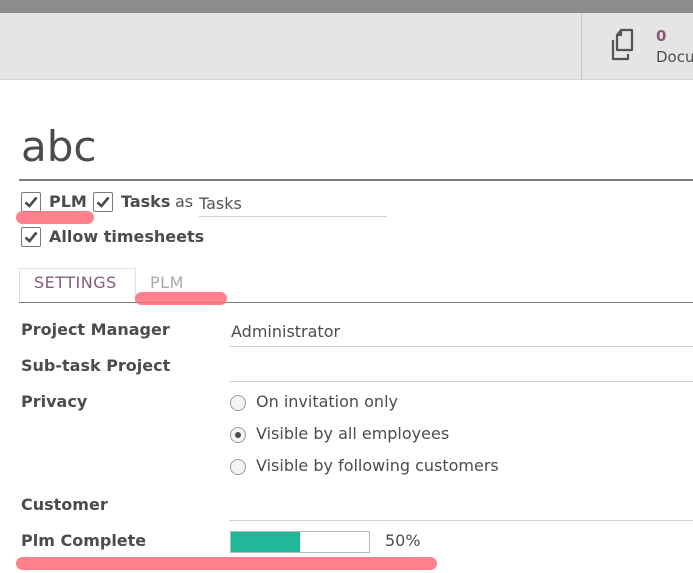 The image size is (693, 573). Describe the element at coordinates (127, 236) in the screenshot. I see `allow-timesheets-label: Allow timesheets` at that location.